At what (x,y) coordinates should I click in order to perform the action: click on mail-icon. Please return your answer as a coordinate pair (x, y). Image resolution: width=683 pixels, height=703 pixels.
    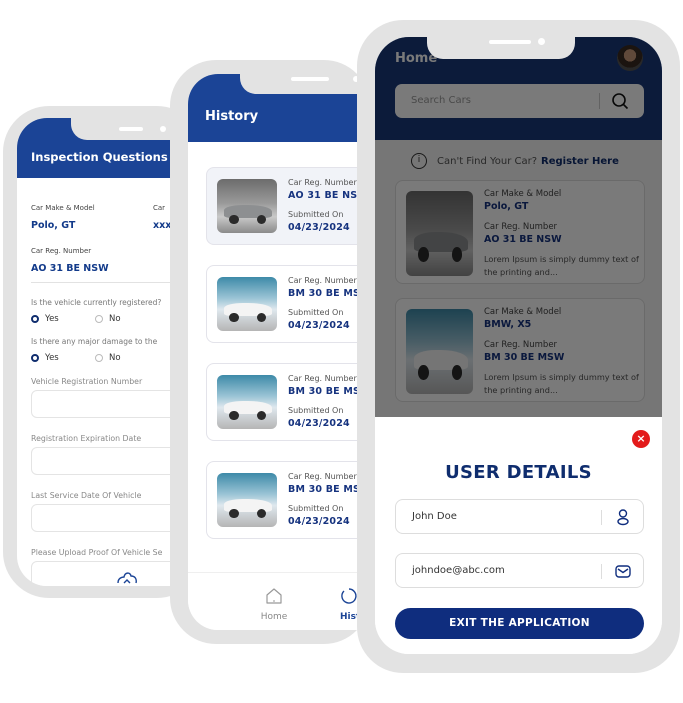
    Looking at the image, I should click on (623, 571).